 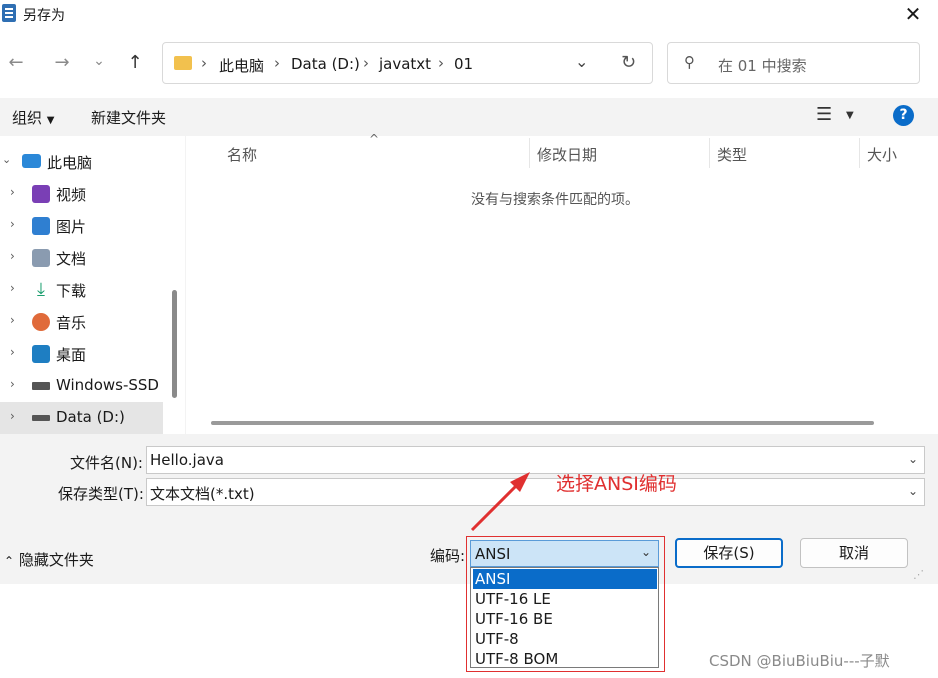 What do you see at coordinates (799, 661) in the screenshot?
I see `watermark: CSDN @BiuBiuBiu---子默` at bounding box center [799, 661].